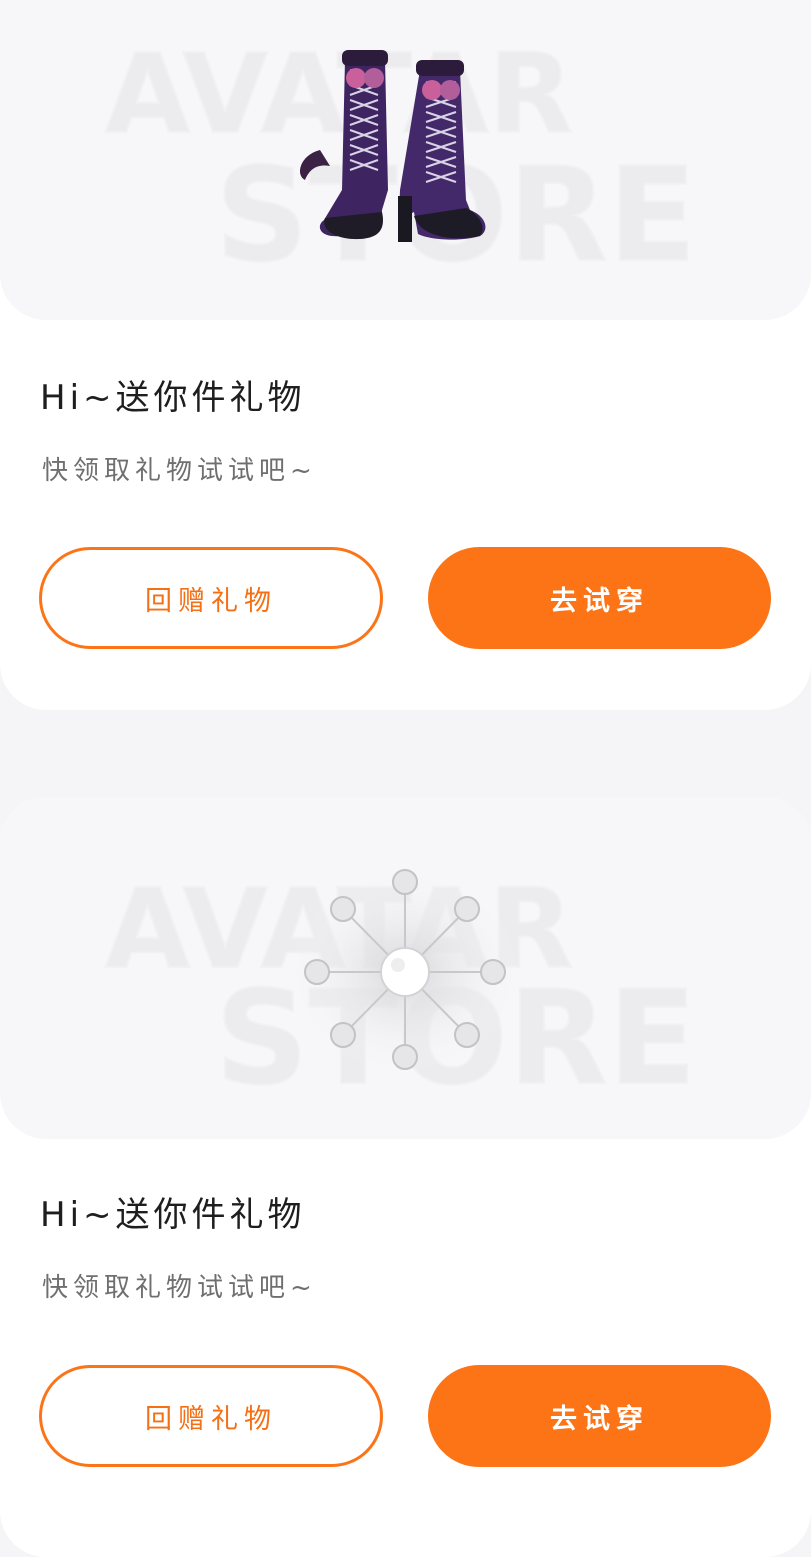  Describe the element at coordinates (405, 972) in the screenshot. I see `white-orb-icon` at that location.